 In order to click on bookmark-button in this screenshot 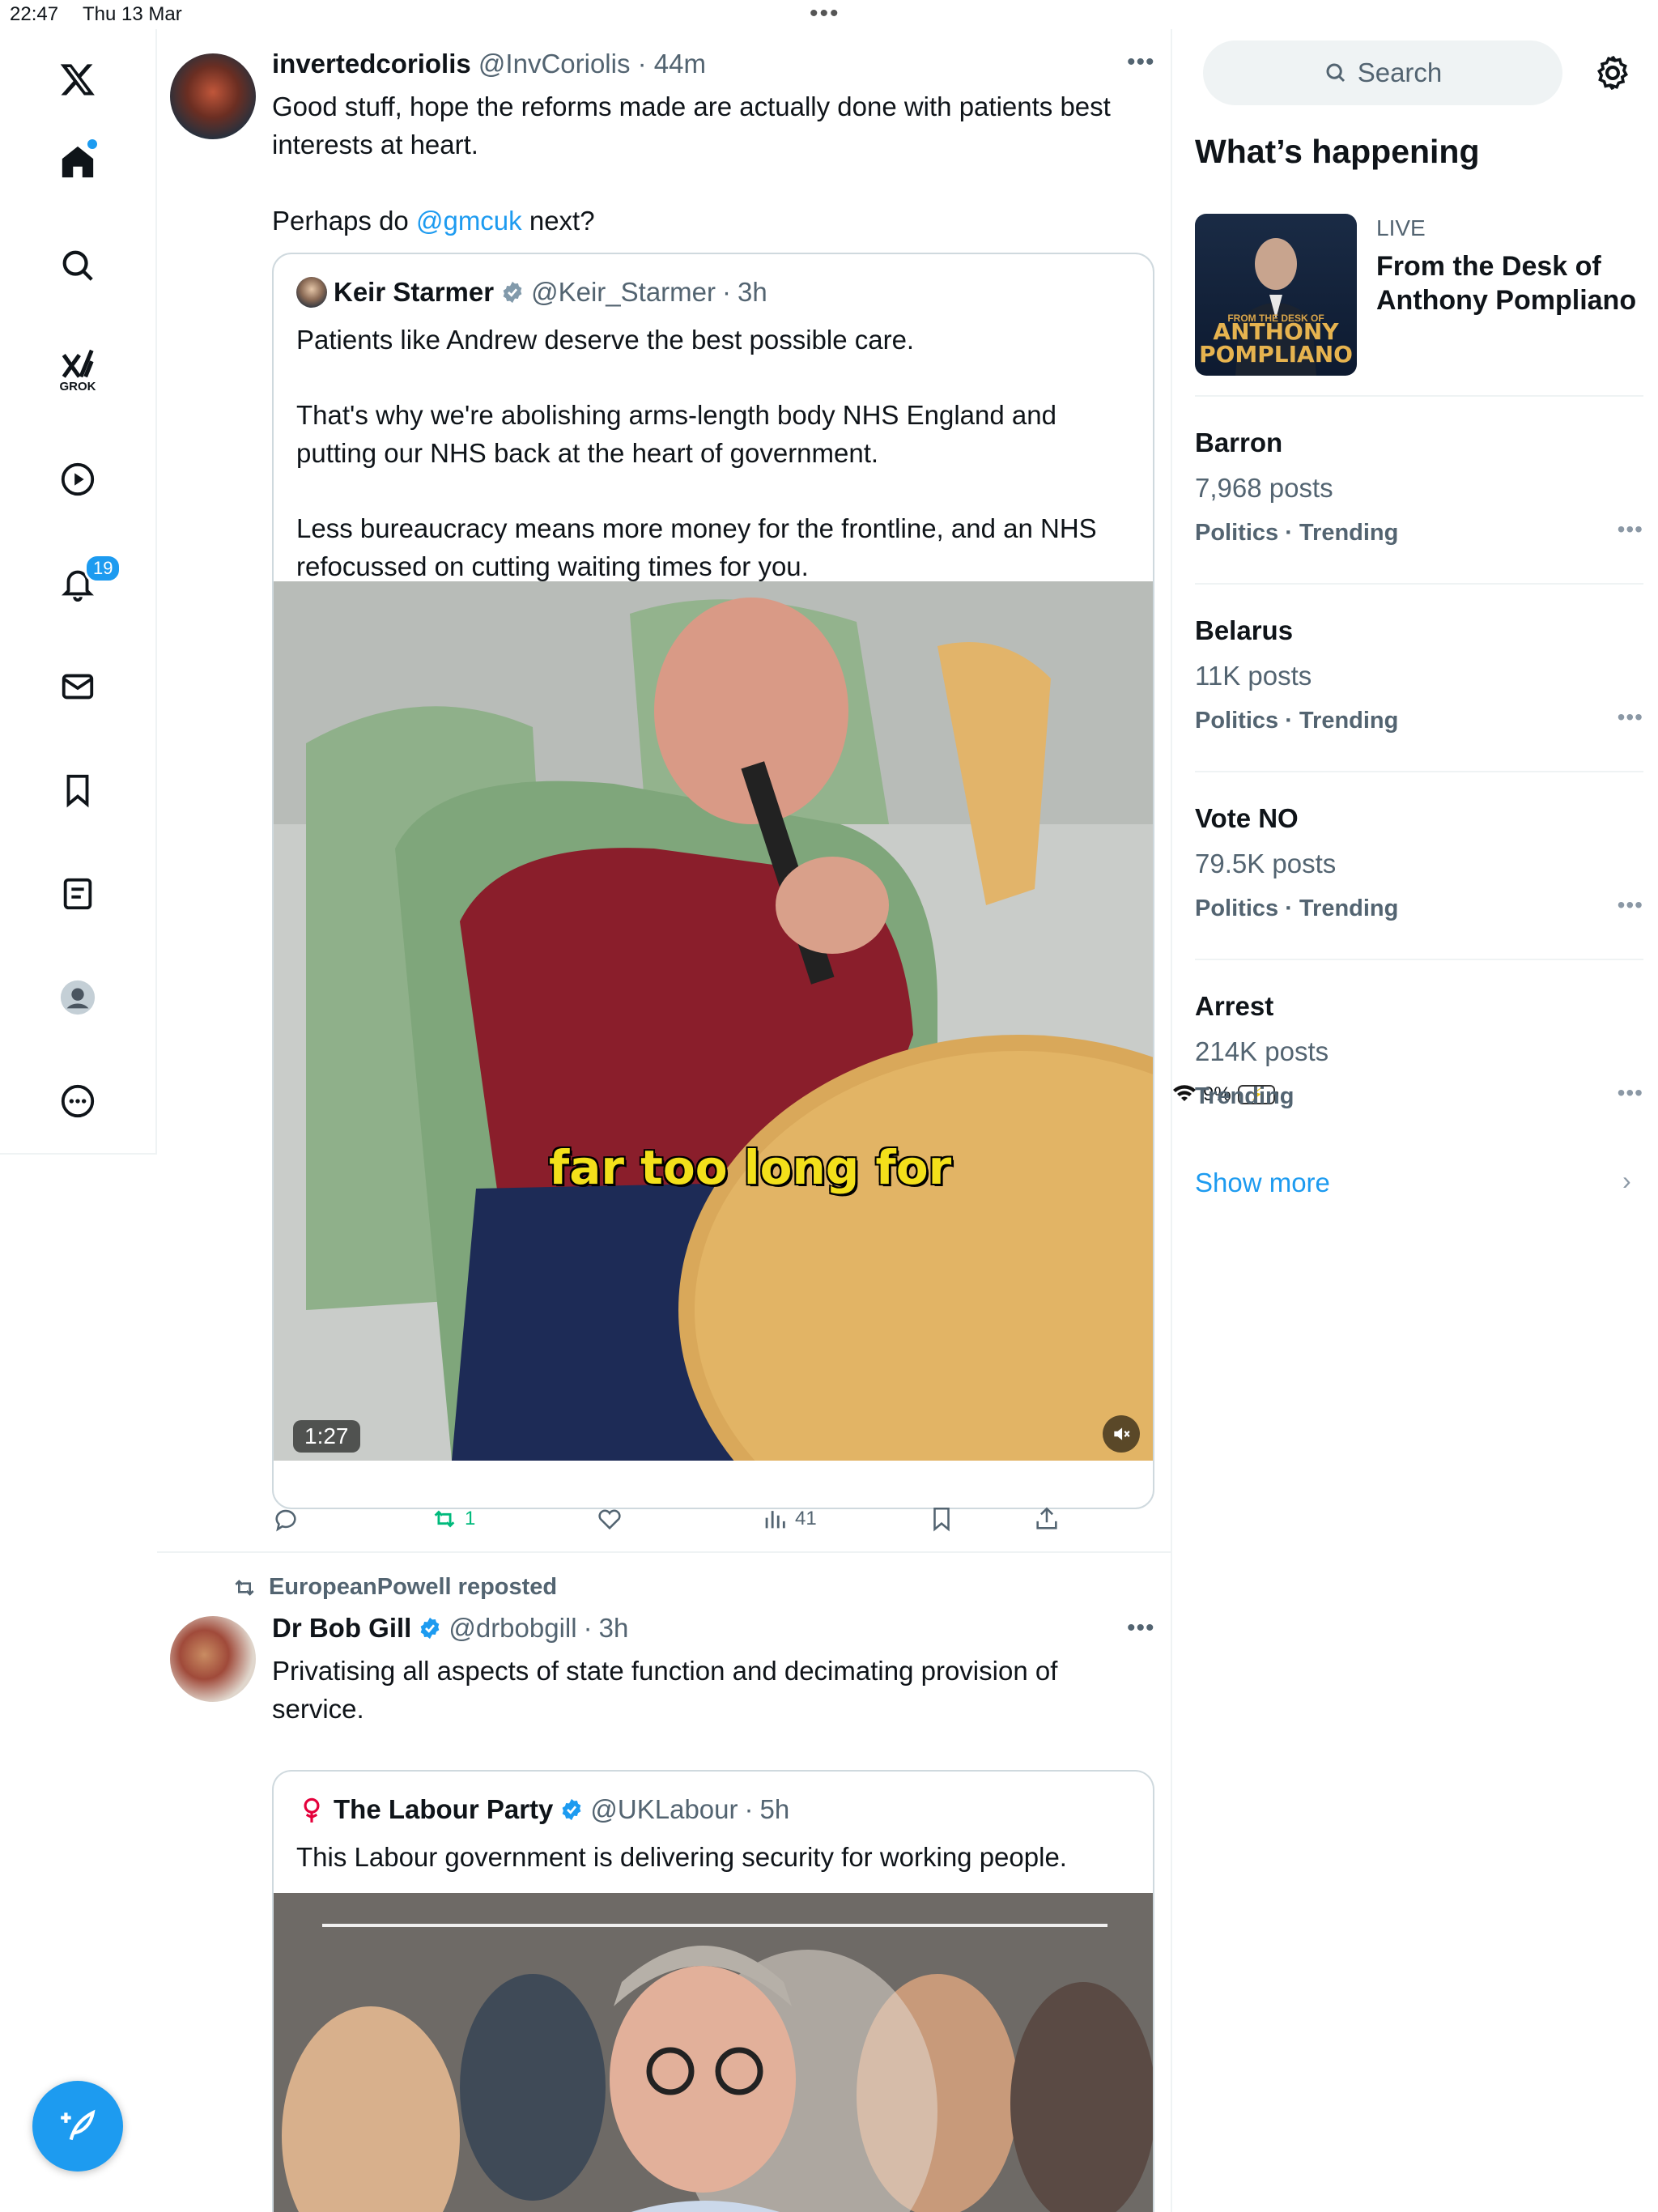, I will do `click(941, 1519)`.